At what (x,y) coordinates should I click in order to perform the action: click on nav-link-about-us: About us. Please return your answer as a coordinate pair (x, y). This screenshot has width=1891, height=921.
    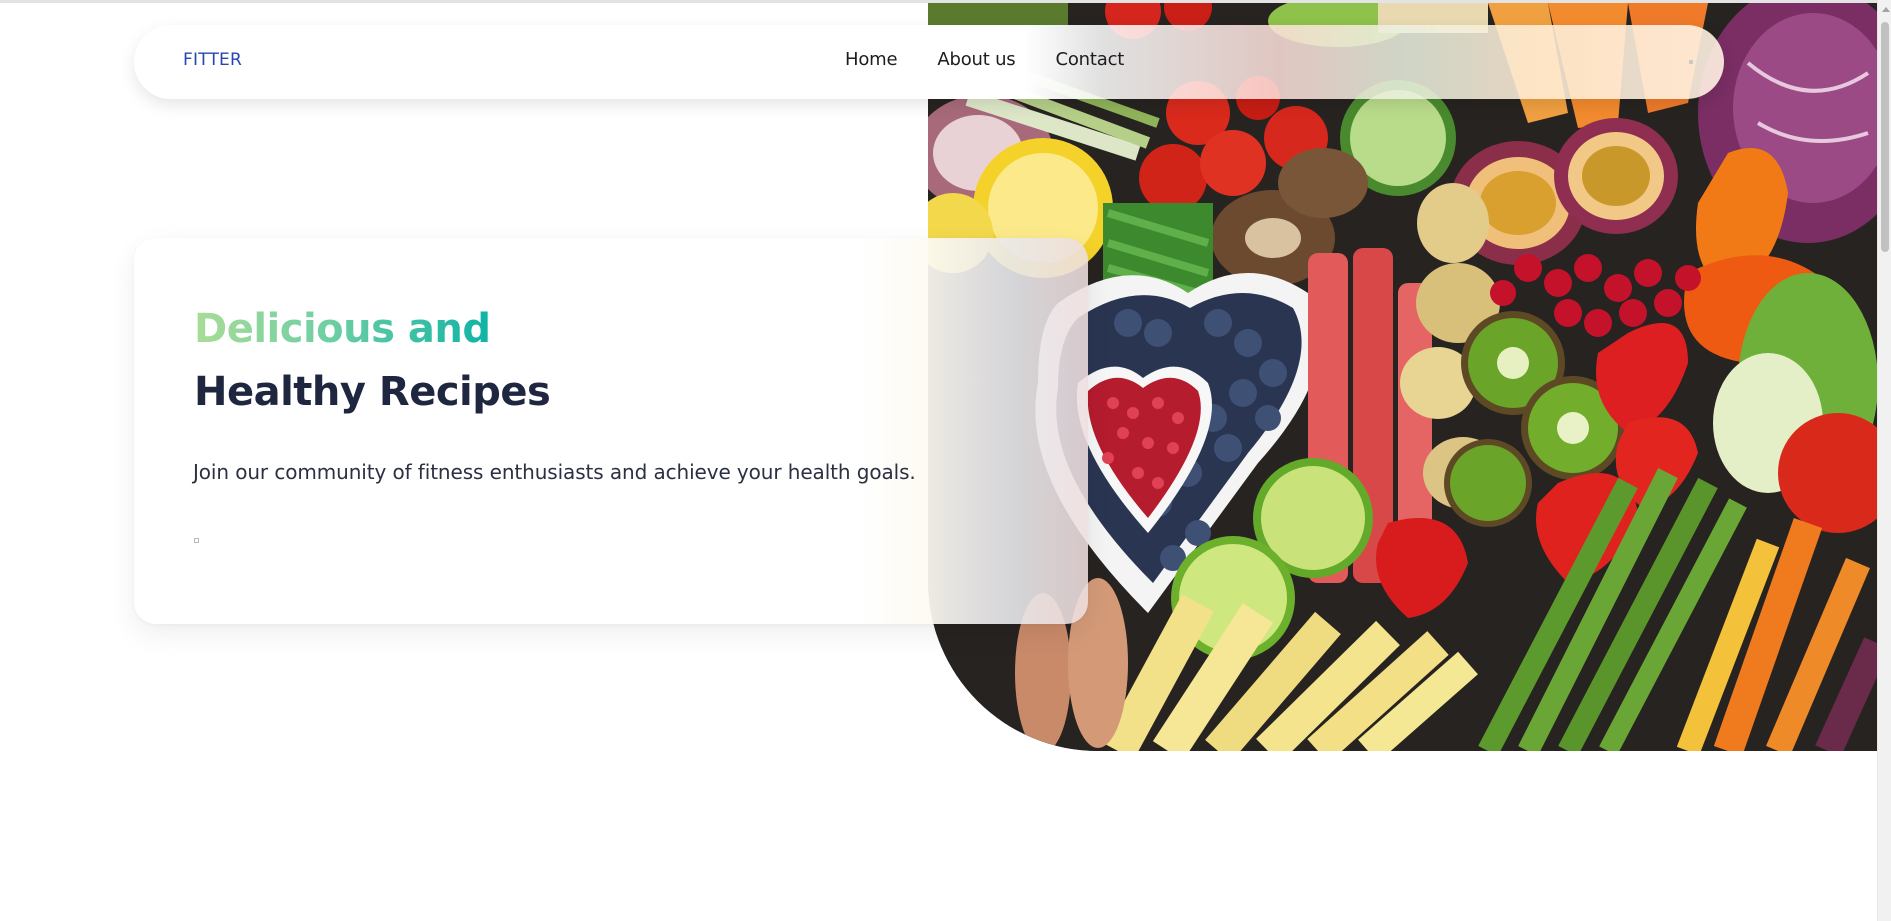
    Looking at the image, I should click on (976, 59).